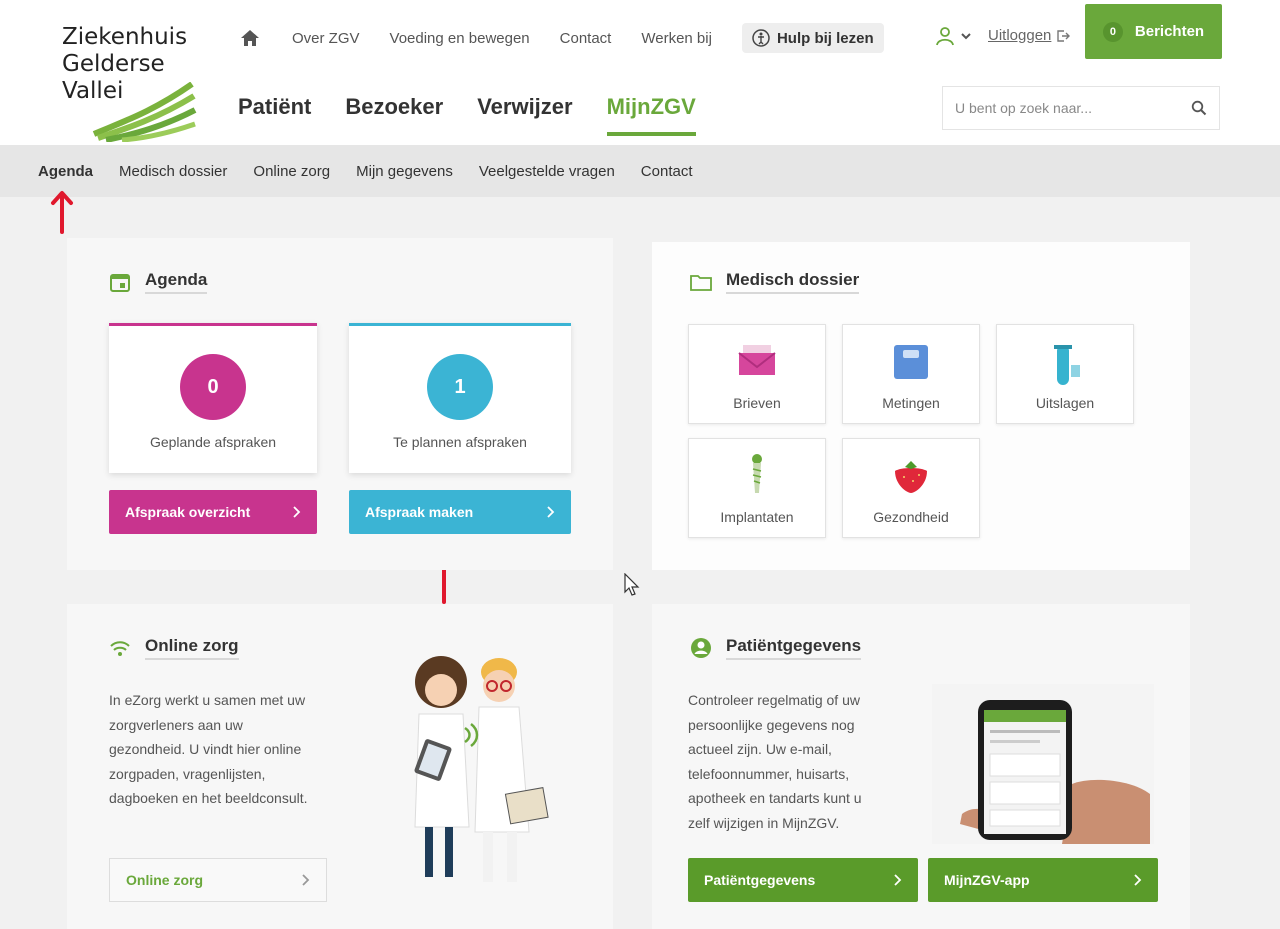 Image resolution: width=1280 pixels, height=929 pixels. I want to click on dossier-tile-uitslagen-label: Uitslagen, so click(1065, 403).